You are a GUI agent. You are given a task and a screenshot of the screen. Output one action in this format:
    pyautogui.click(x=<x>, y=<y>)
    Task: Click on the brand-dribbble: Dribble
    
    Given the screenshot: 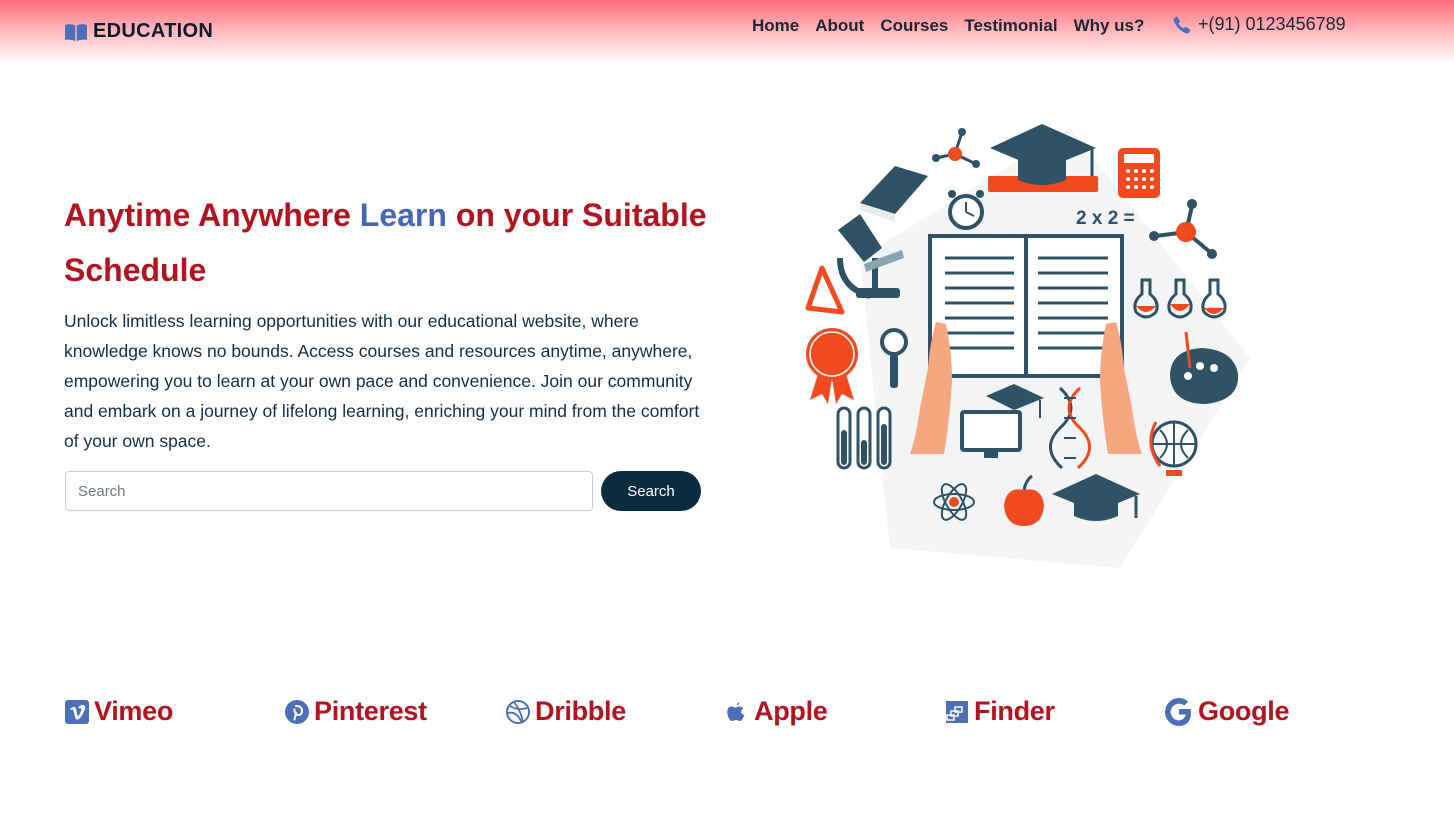 What is the action you would take?
    pyautogui.click(x=565, y=711)
    